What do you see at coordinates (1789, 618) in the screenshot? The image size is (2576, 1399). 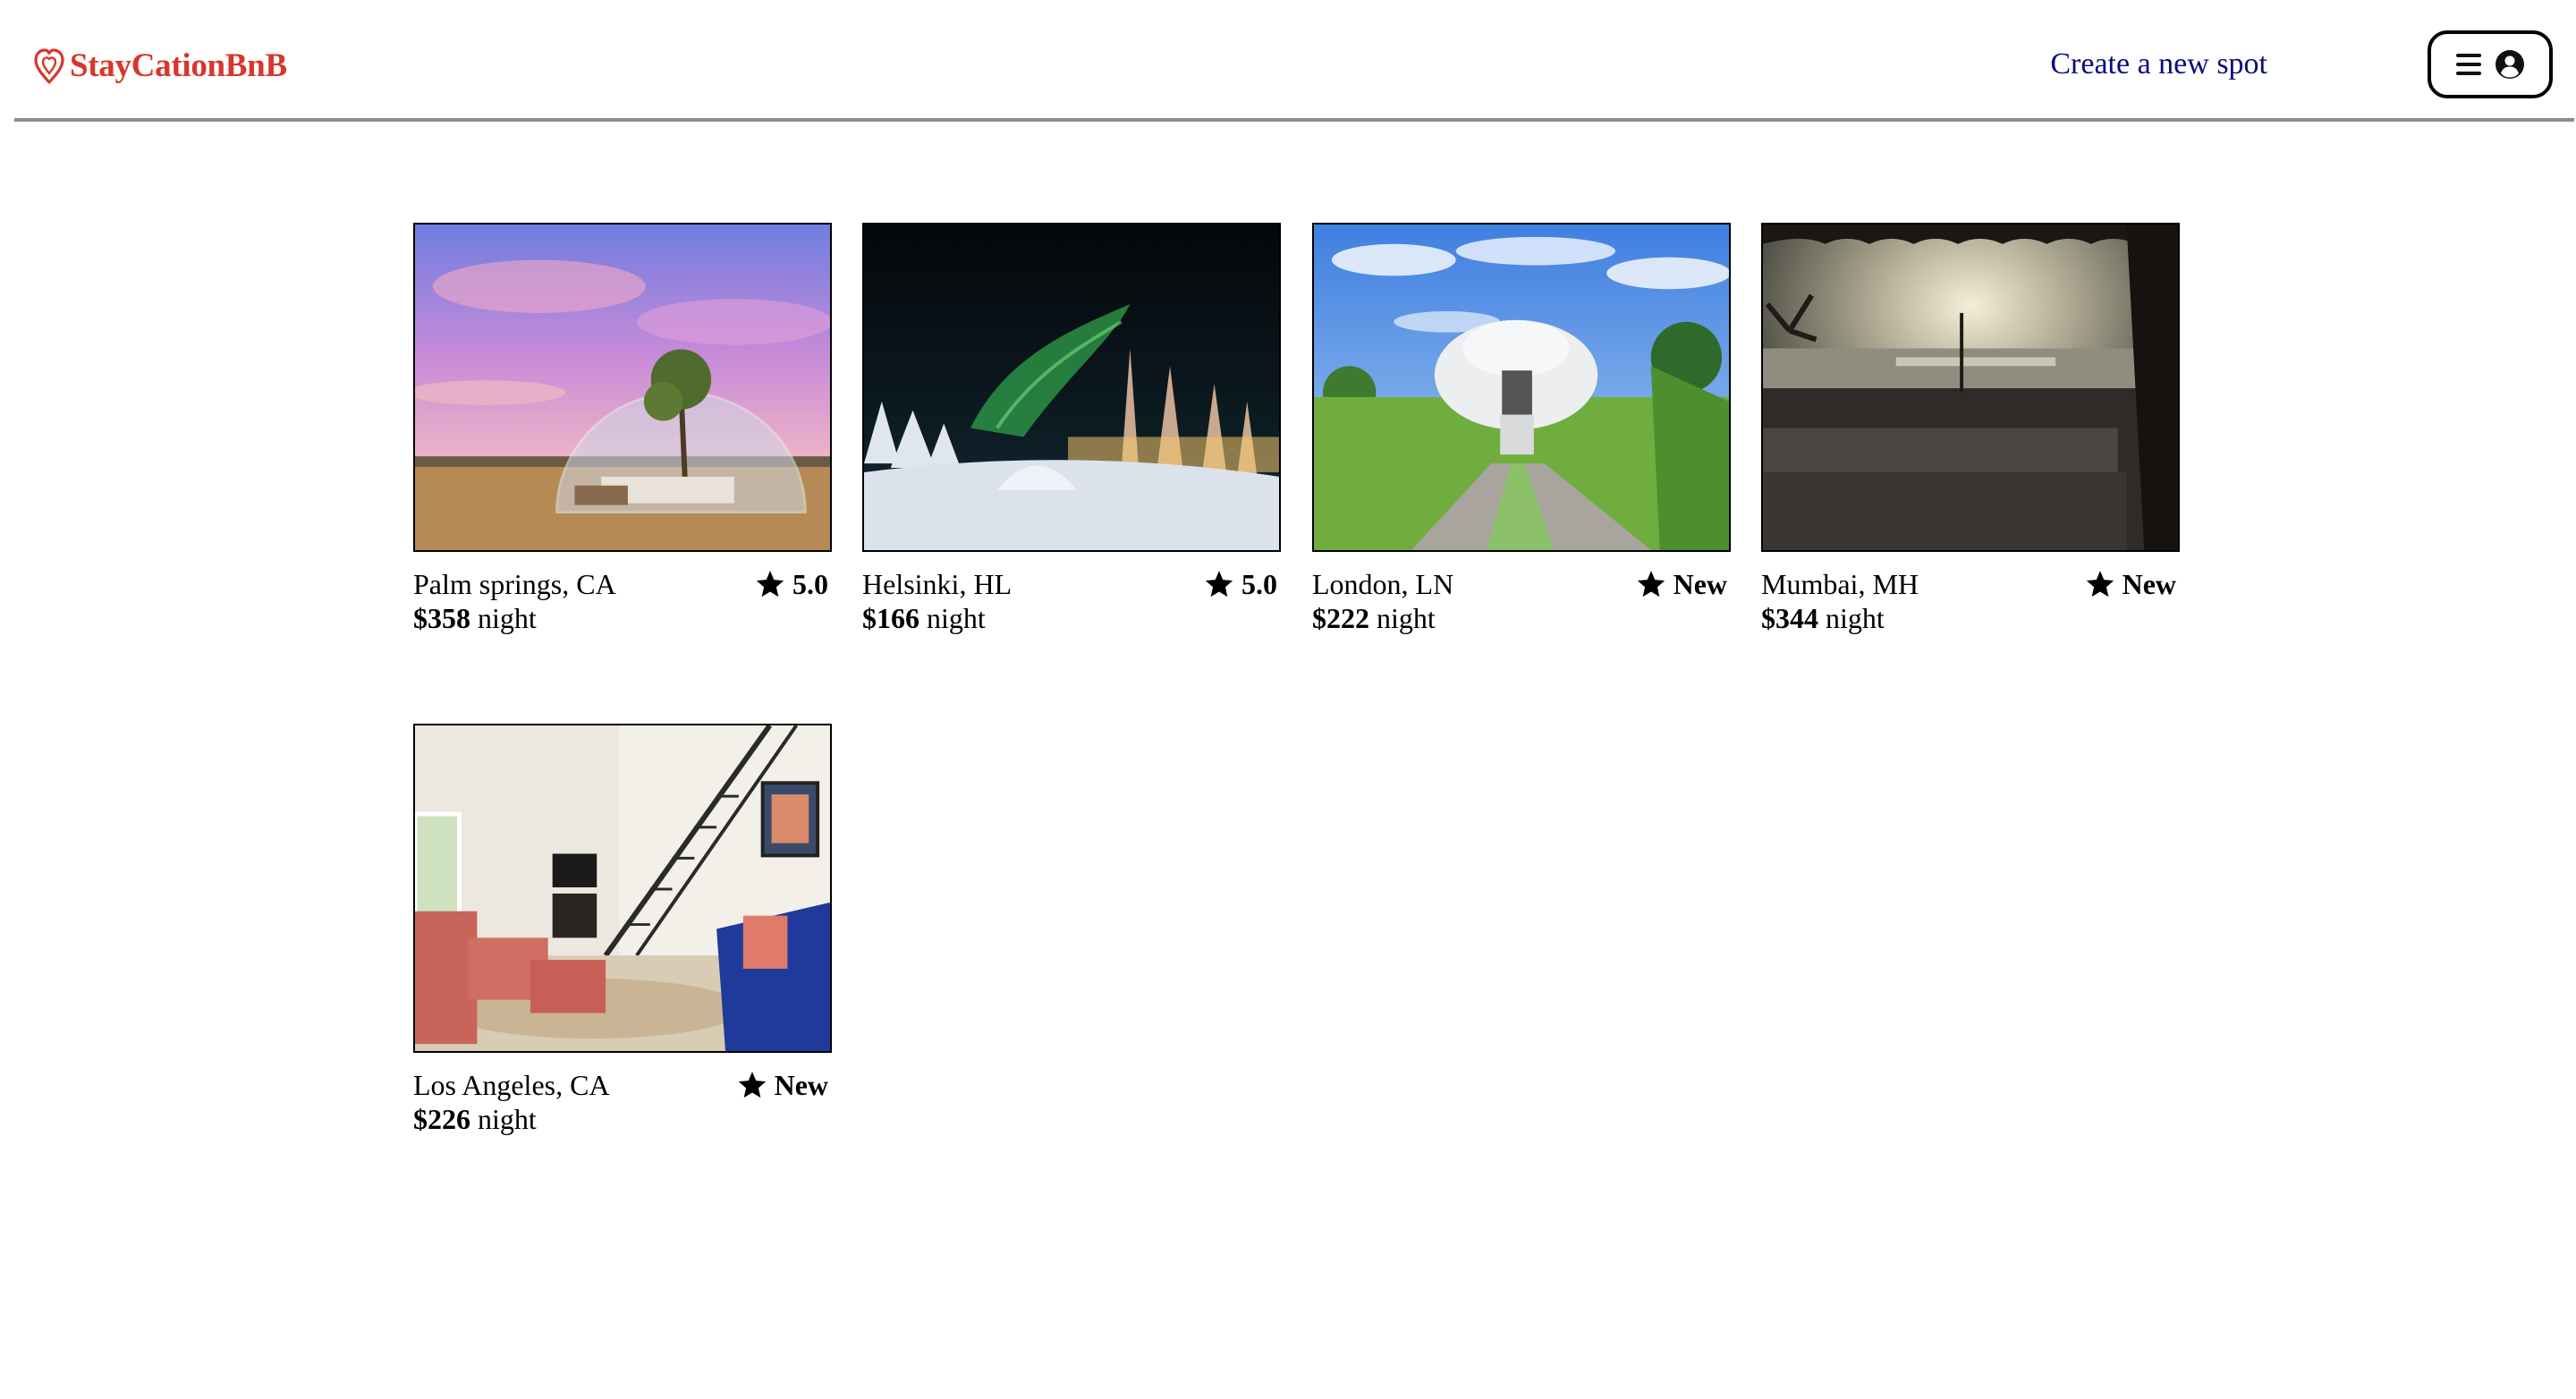 I see `spot-price: $344` at bounding box center [1789, 618].